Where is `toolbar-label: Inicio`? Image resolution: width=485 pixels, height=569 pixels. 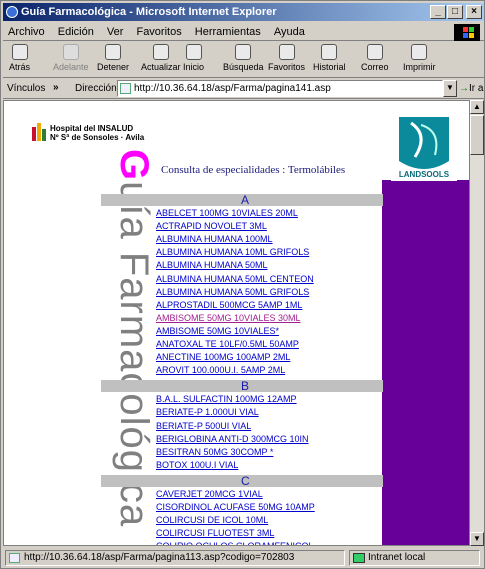
toolbar-label: Inicio is located at coordinates (194, 67).